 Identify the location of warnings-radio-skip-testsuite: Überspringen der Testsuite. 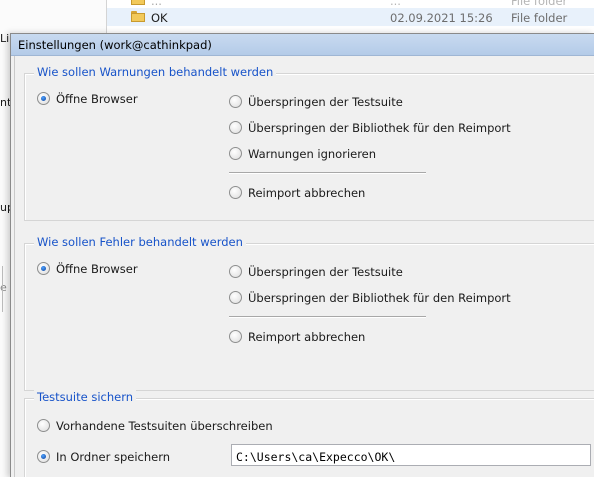
(369, 103).